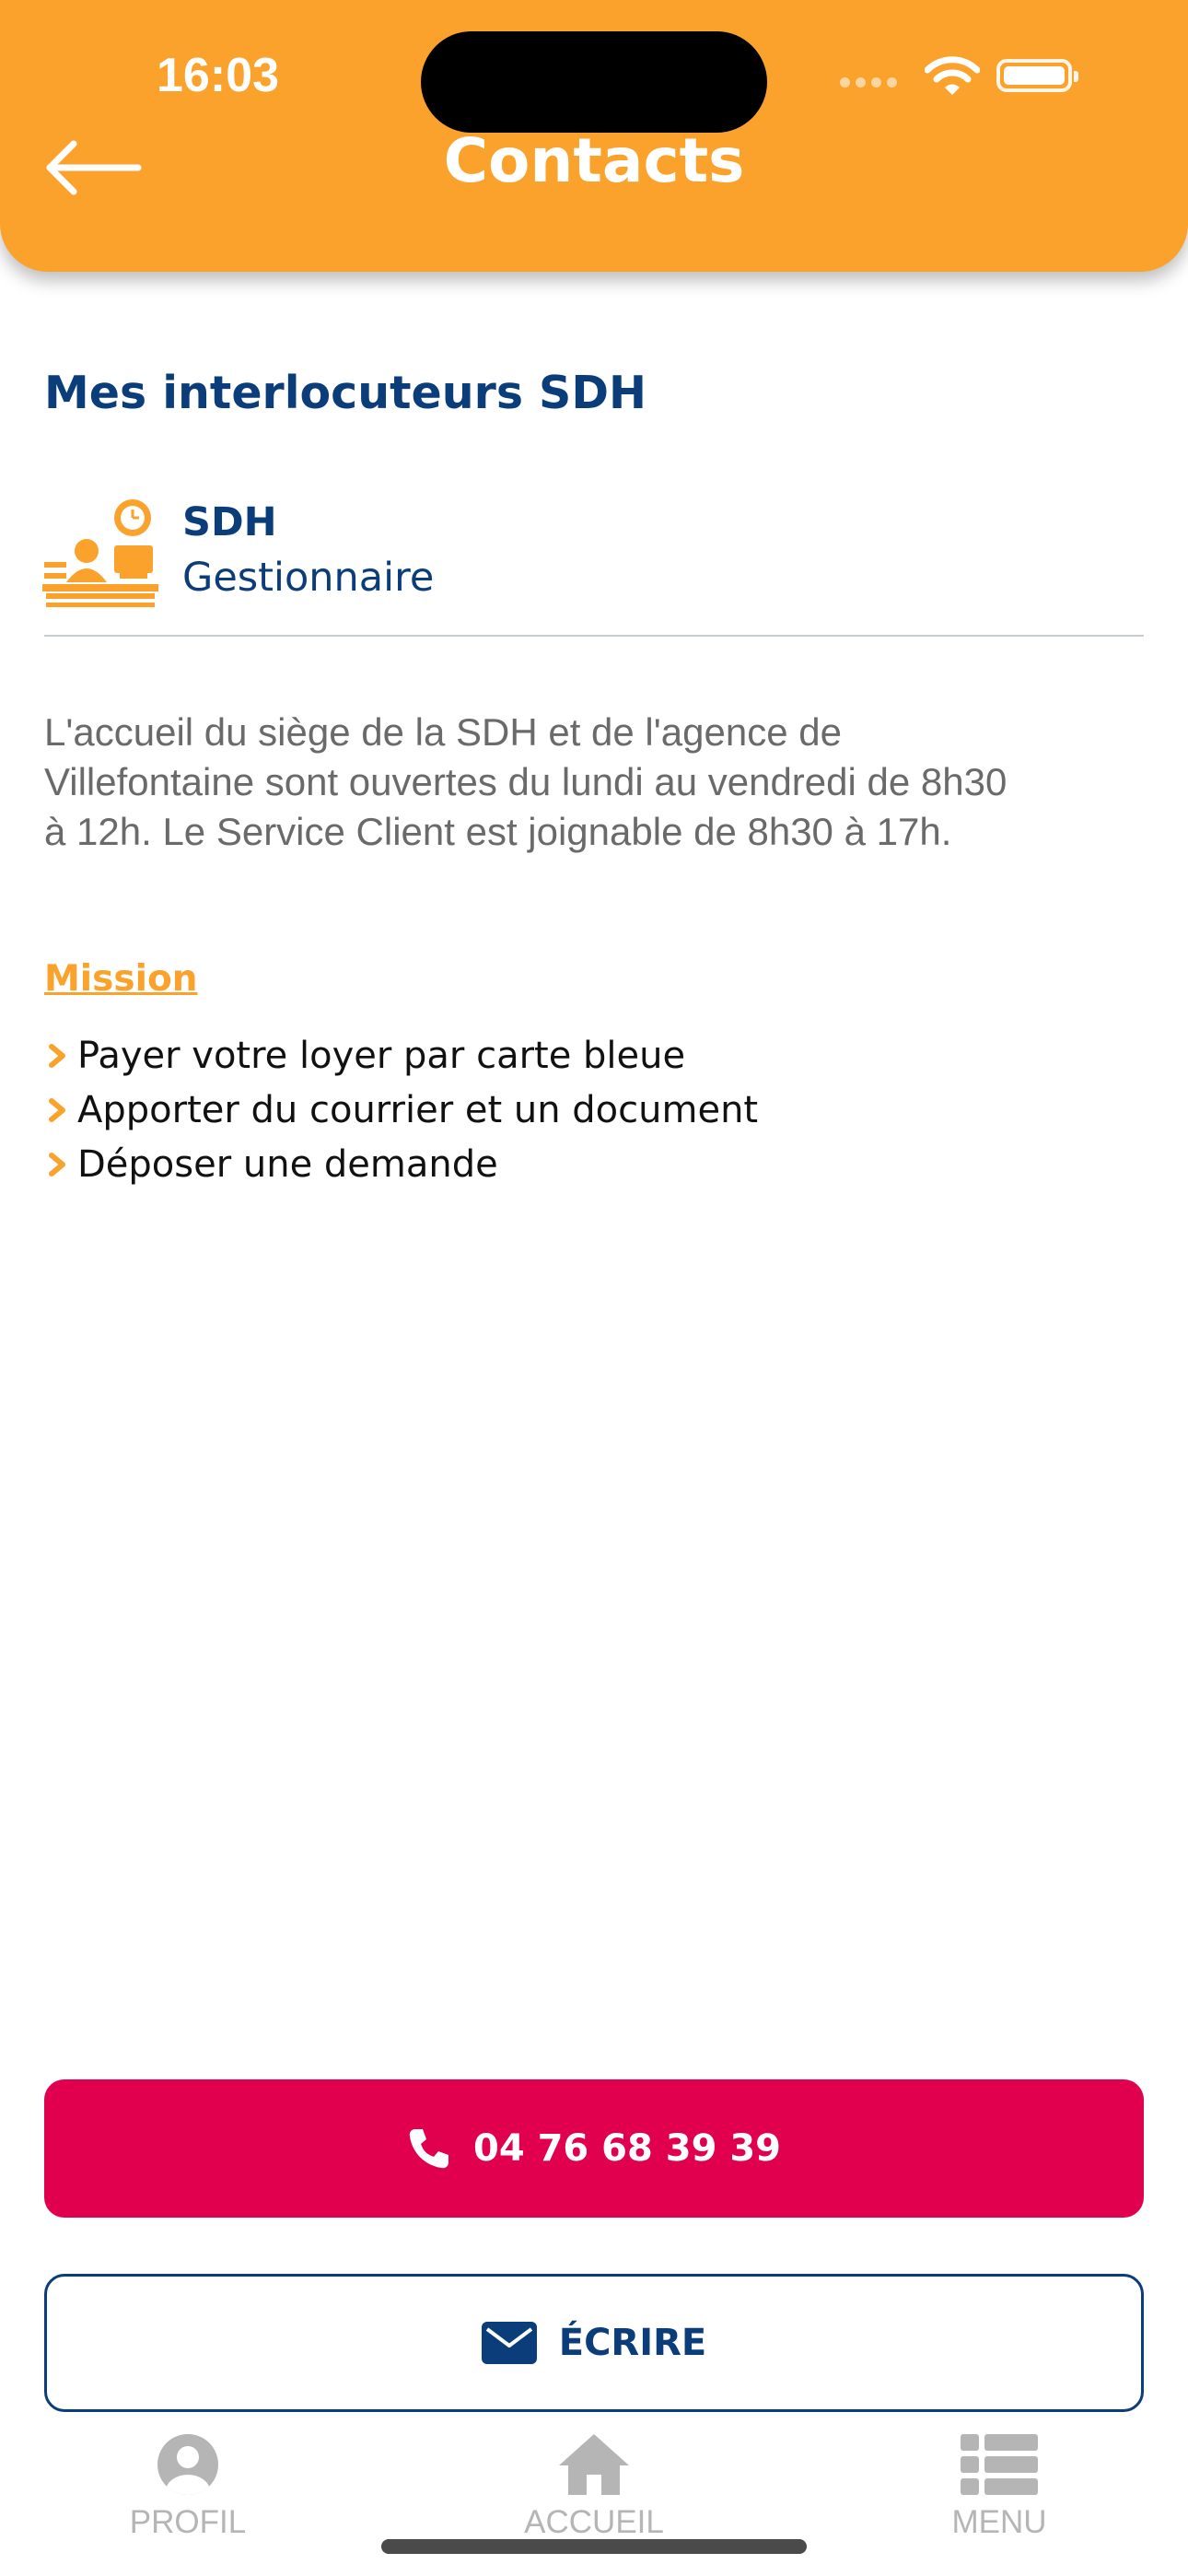 Image resolution: width=1188 pixels, height=2576 pixels. What do you see at coordinates (121, 979) in the screenshot?
I see `mission-label: Mission` at bounding box center [121, 979].